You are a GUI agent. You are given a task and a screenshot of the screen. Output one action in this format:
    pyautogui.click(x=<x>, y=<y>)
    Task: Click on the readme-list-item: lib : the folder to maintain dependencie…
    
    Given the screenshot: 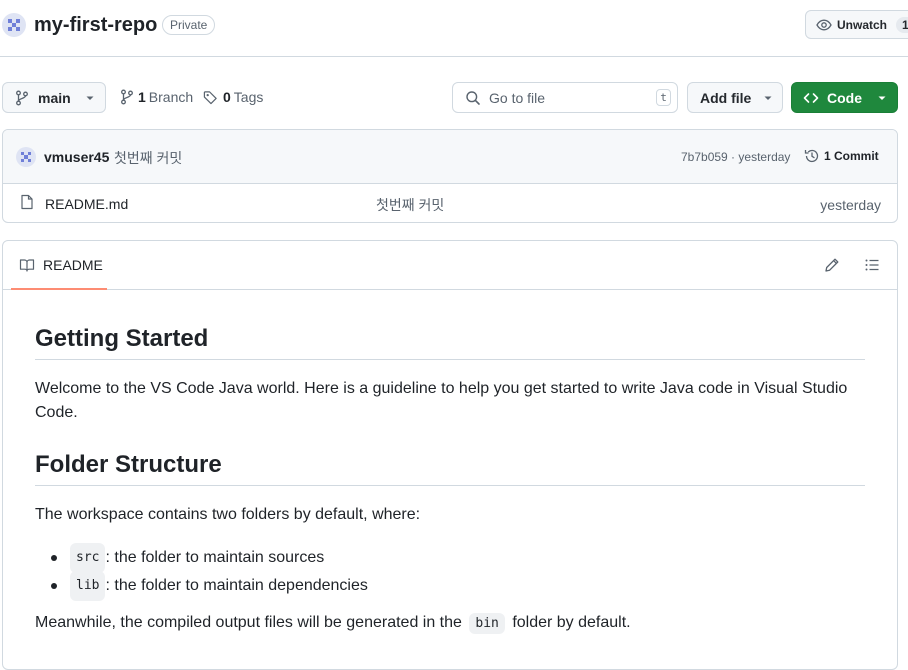 What is the action you would take?
    pyautogui.click(x=209, y=586)
    